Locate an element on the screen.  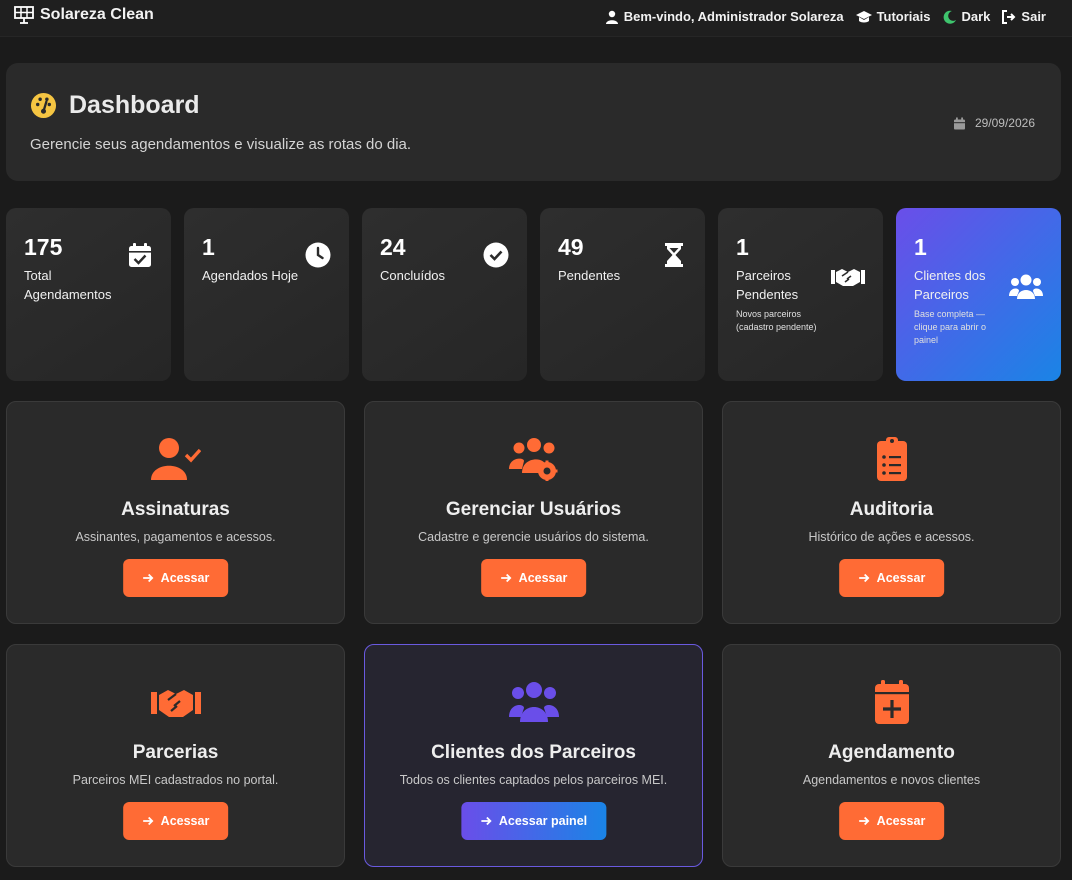
welcome-text: Bem-vindo, Administrador Solareza is located at coordinates (733, 16).